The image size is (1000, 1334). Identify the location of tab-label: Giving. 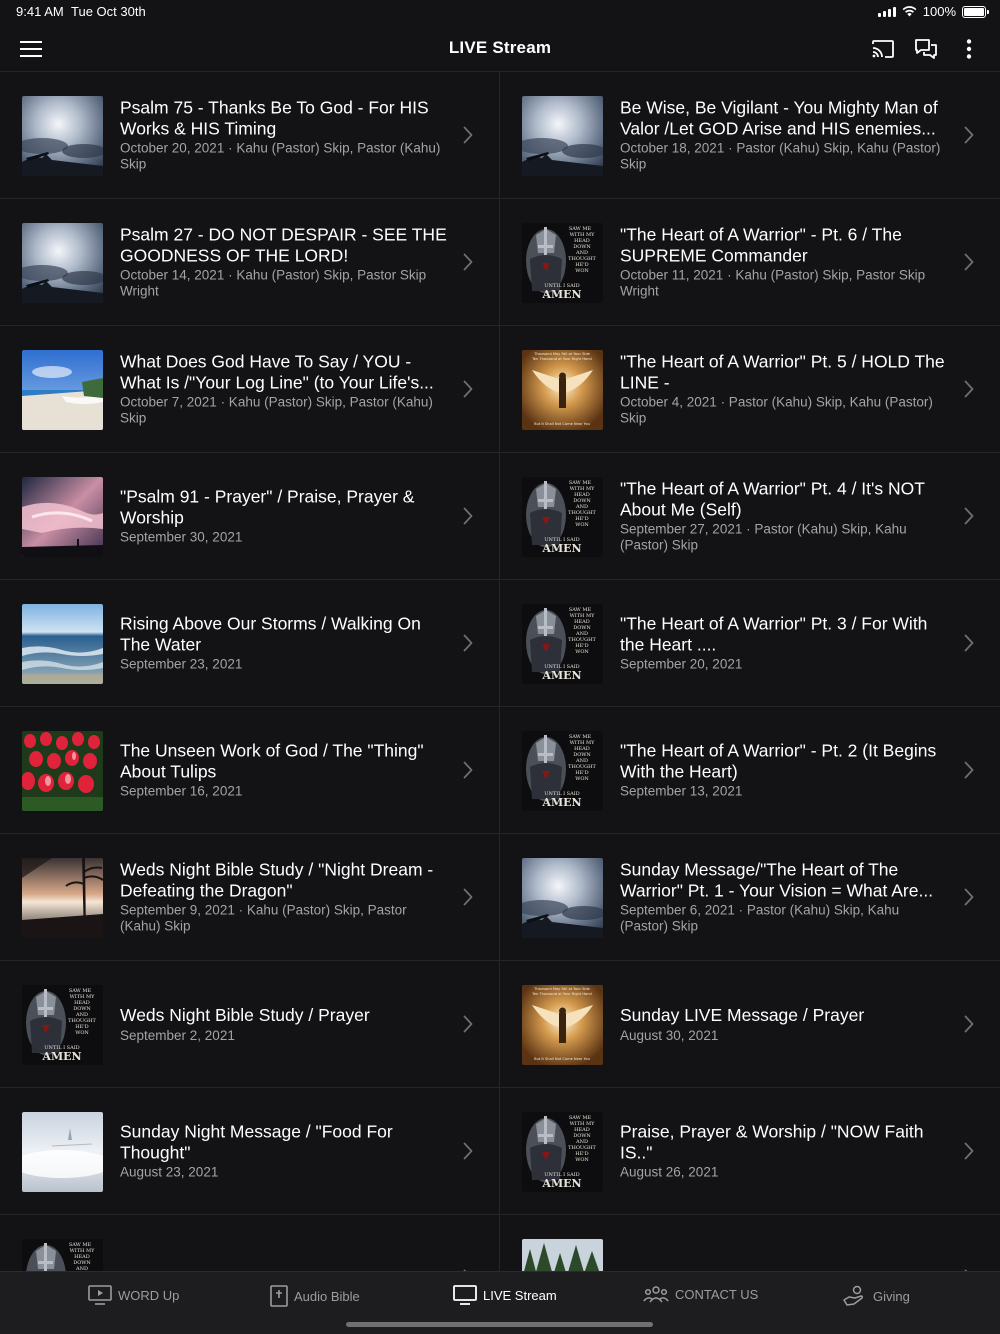
(891, 1296).